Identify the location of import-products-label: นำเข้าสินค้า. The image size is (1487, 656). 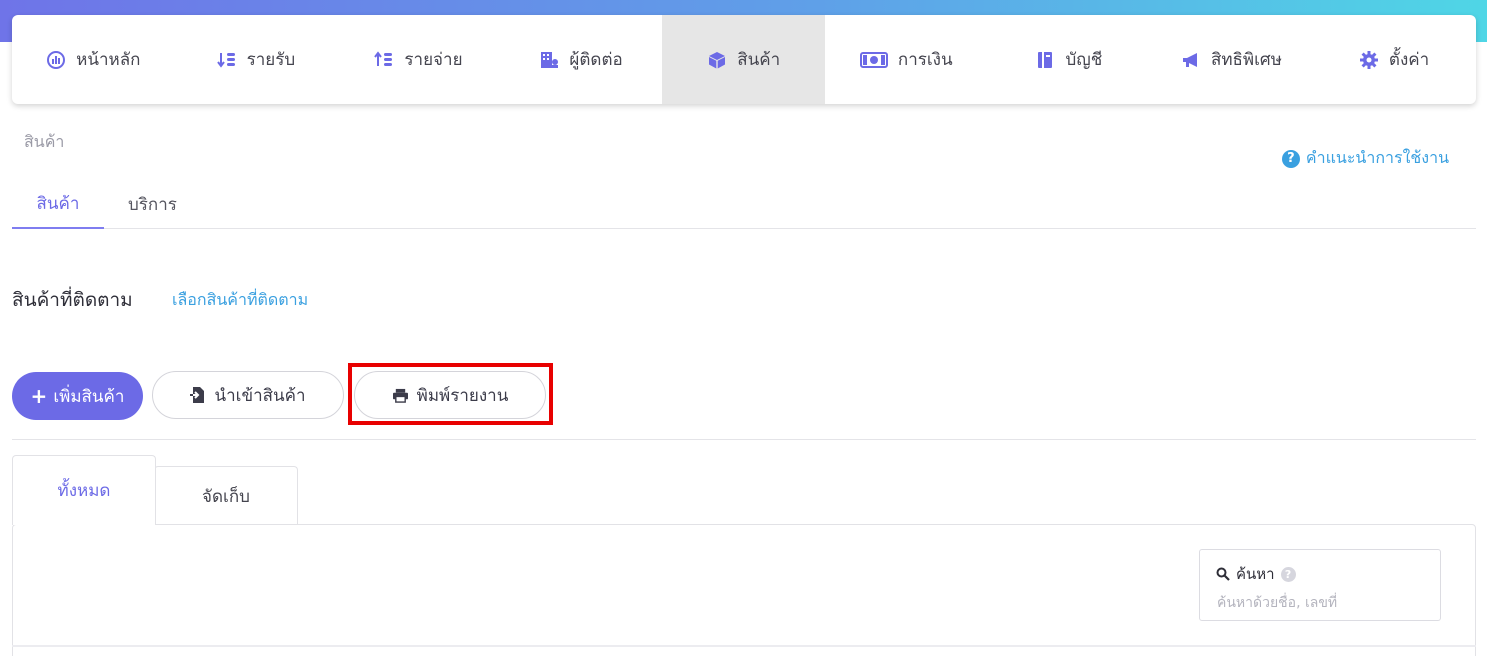
(260, 395).